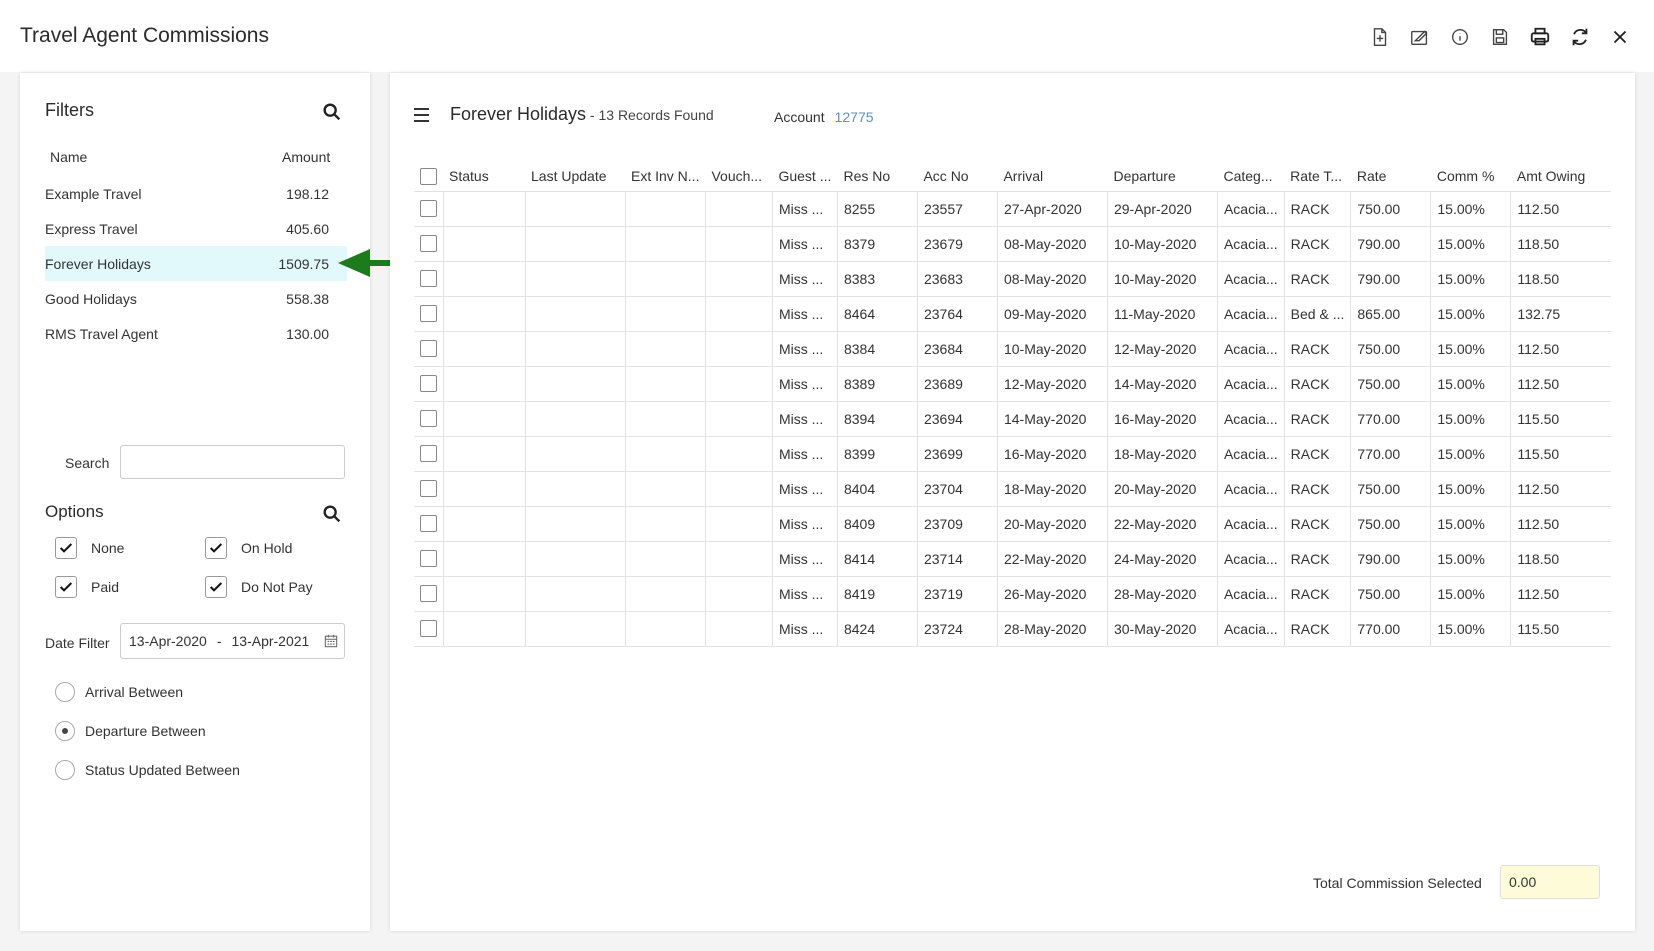 This screenshot has height=951, width=1654. What do you see at coordinates (957, 384) in the screenshot?
I see `acc-no-link: 23689` at bounding box center [957, 384].